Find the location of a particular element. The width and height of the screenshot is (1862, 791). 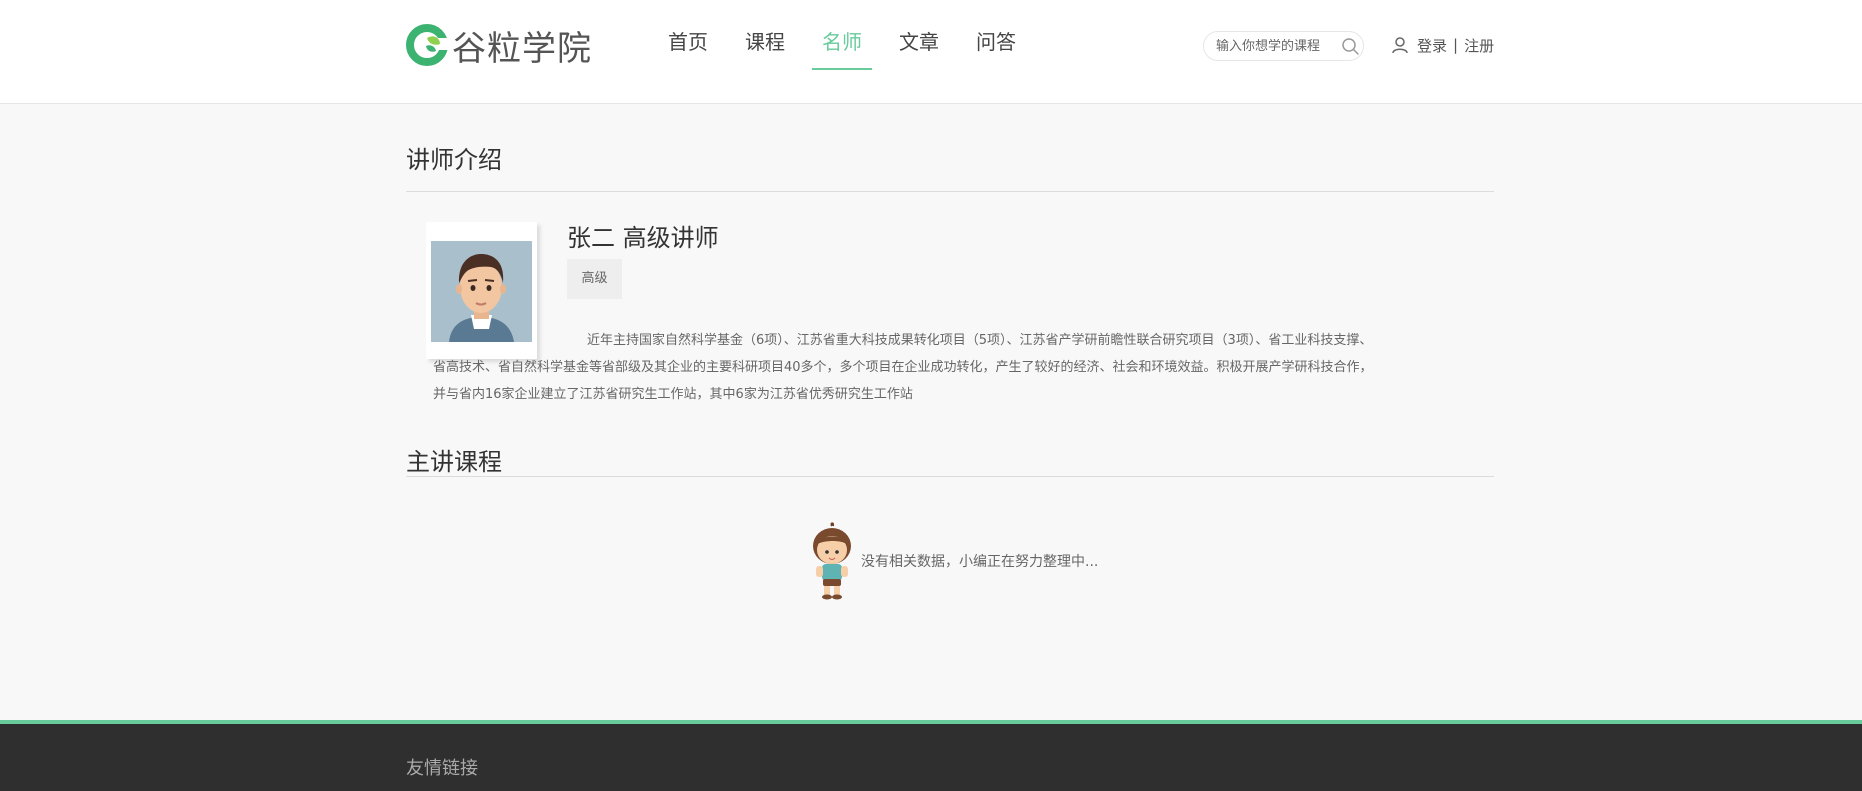

nav-articles: 文章 is located at coordinates (919, 35).